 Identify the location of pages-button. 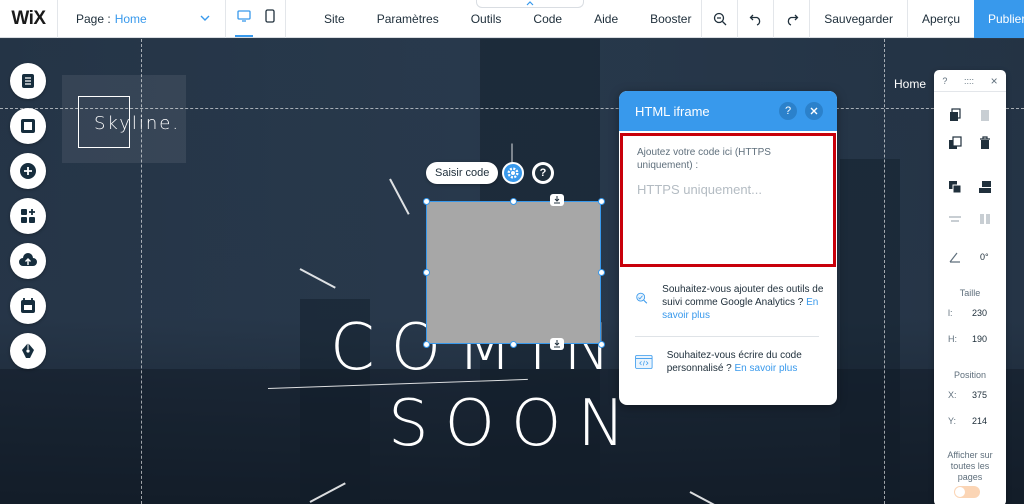
(28, 81).